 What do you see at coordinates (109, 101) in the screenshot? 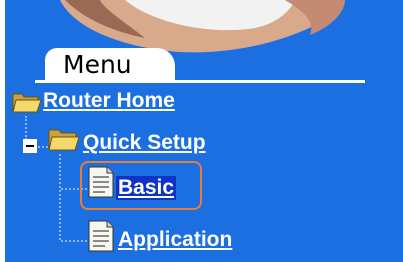
I see `tree-item-router-home: Router Home` at bounding box center [109, 101].